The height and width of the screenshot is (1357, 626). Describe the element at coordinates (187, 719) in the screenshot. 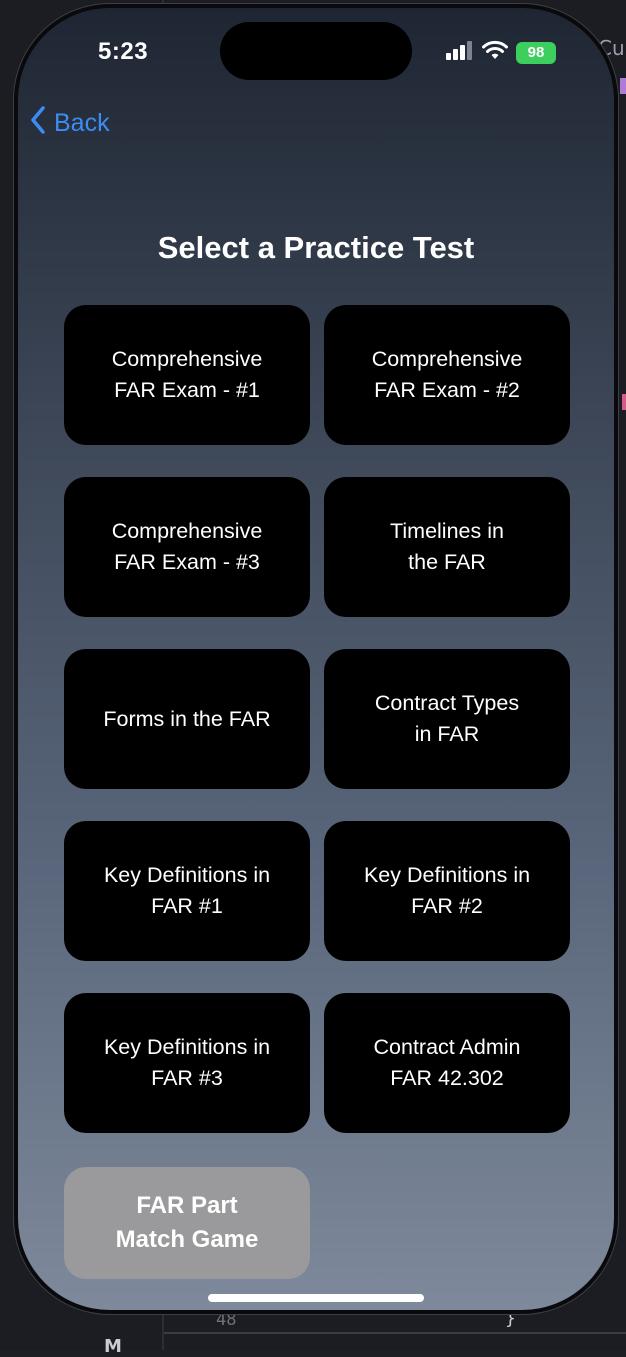

I see `test-forms-button: Forms in the FAR` at that location.